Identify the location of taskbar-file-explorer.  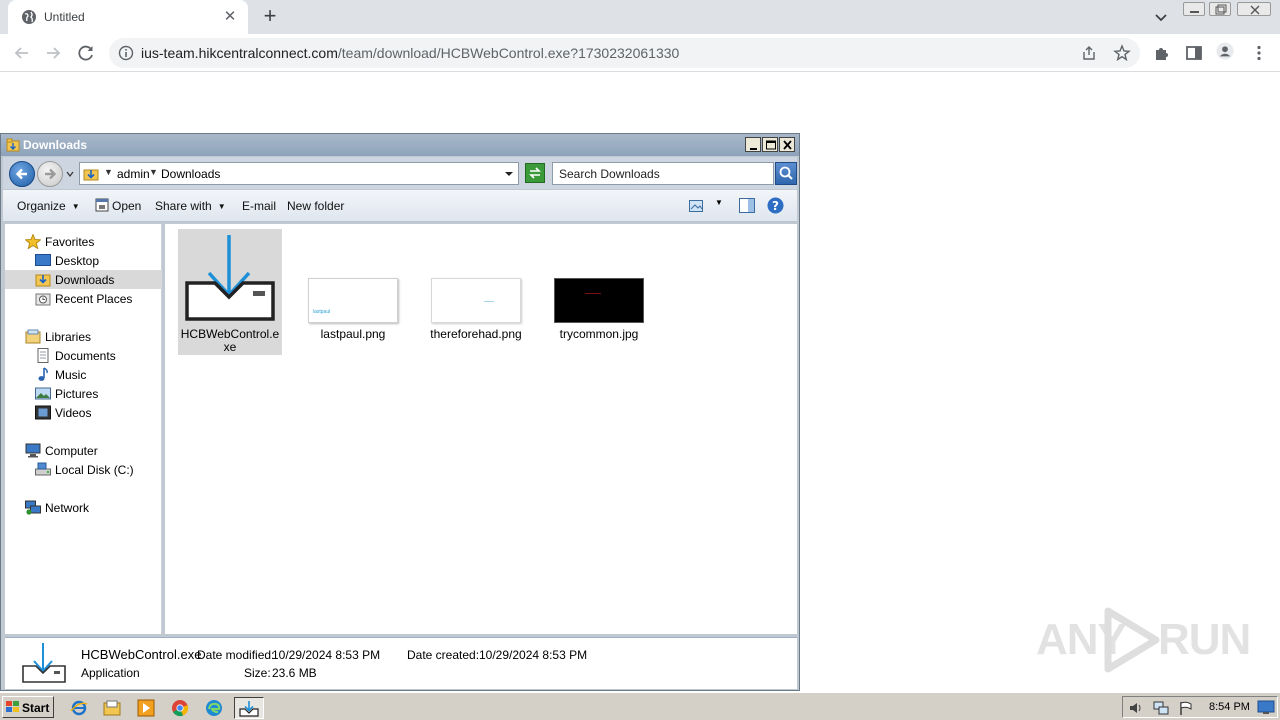
(112, 708).